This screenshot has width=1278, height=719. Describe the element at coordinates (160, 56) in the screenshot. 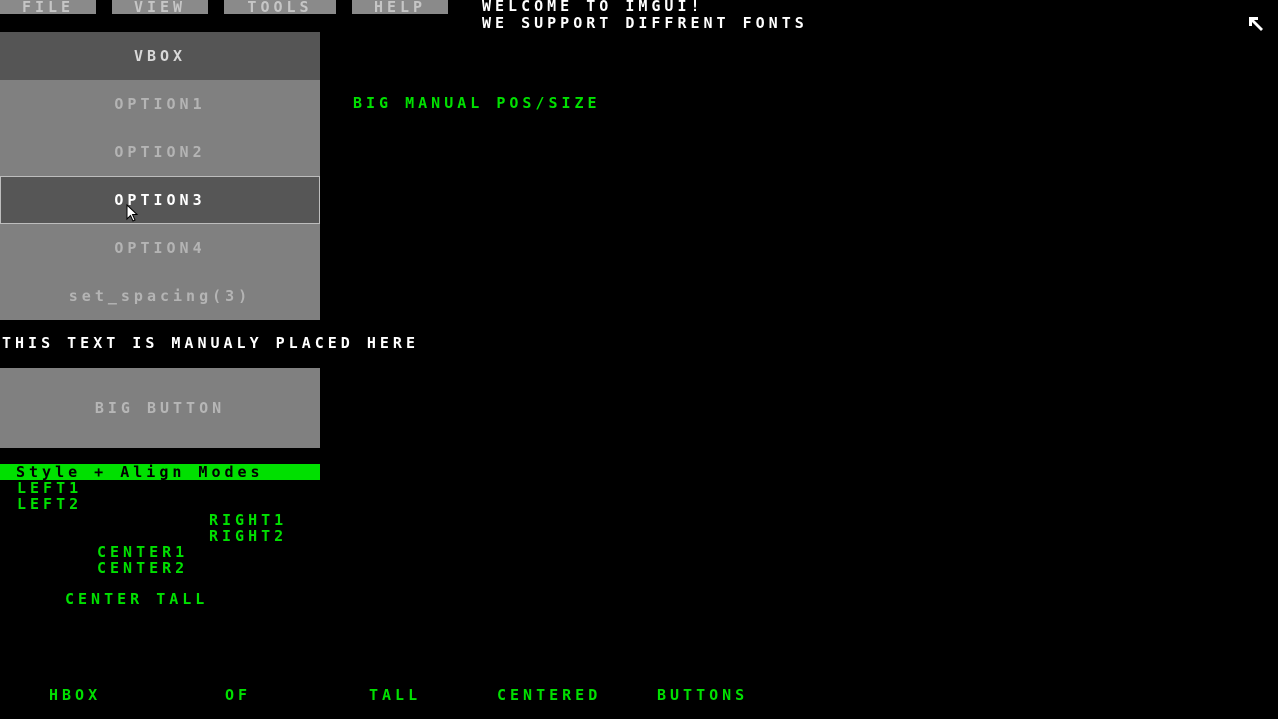

I see `vbox-title: VBOX` at that location.